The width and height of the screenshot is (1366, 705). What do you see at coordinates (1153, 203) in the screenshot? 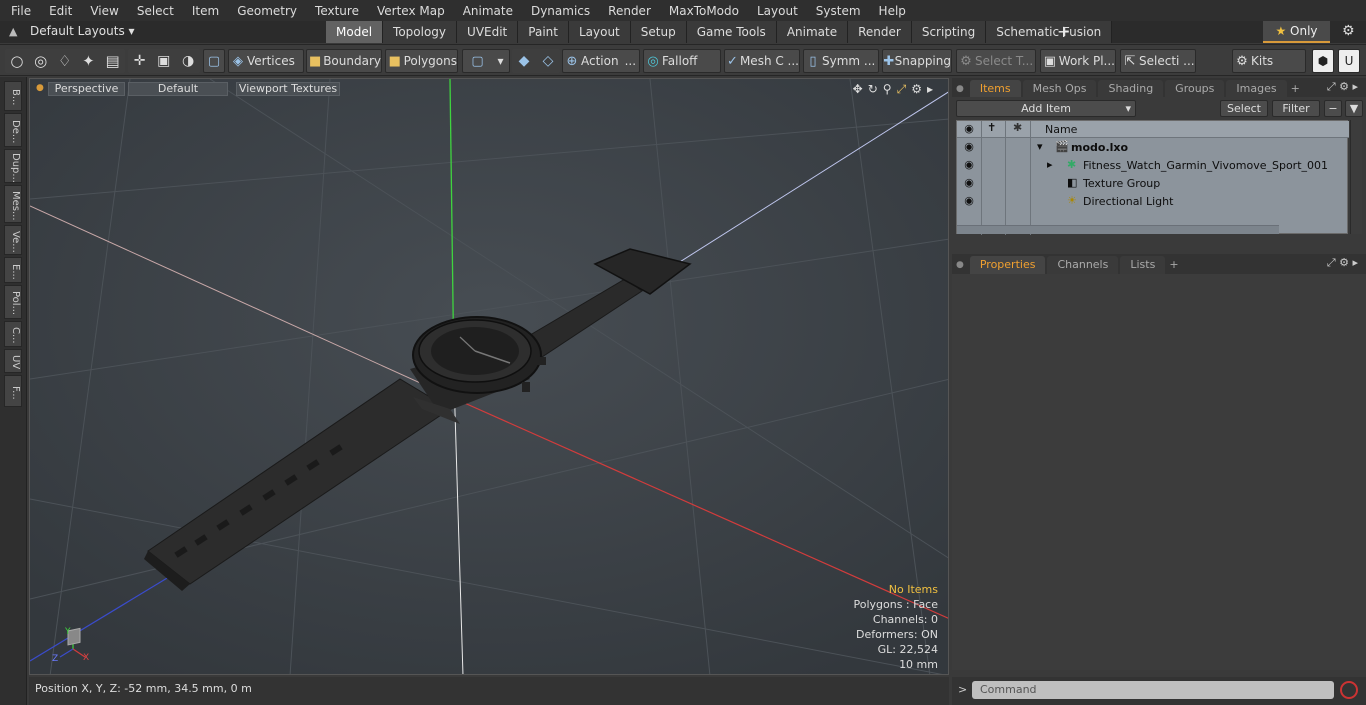
I see `tree-row-light: ◉ ☀ Directional Light` at bounding box center [1153, 203].